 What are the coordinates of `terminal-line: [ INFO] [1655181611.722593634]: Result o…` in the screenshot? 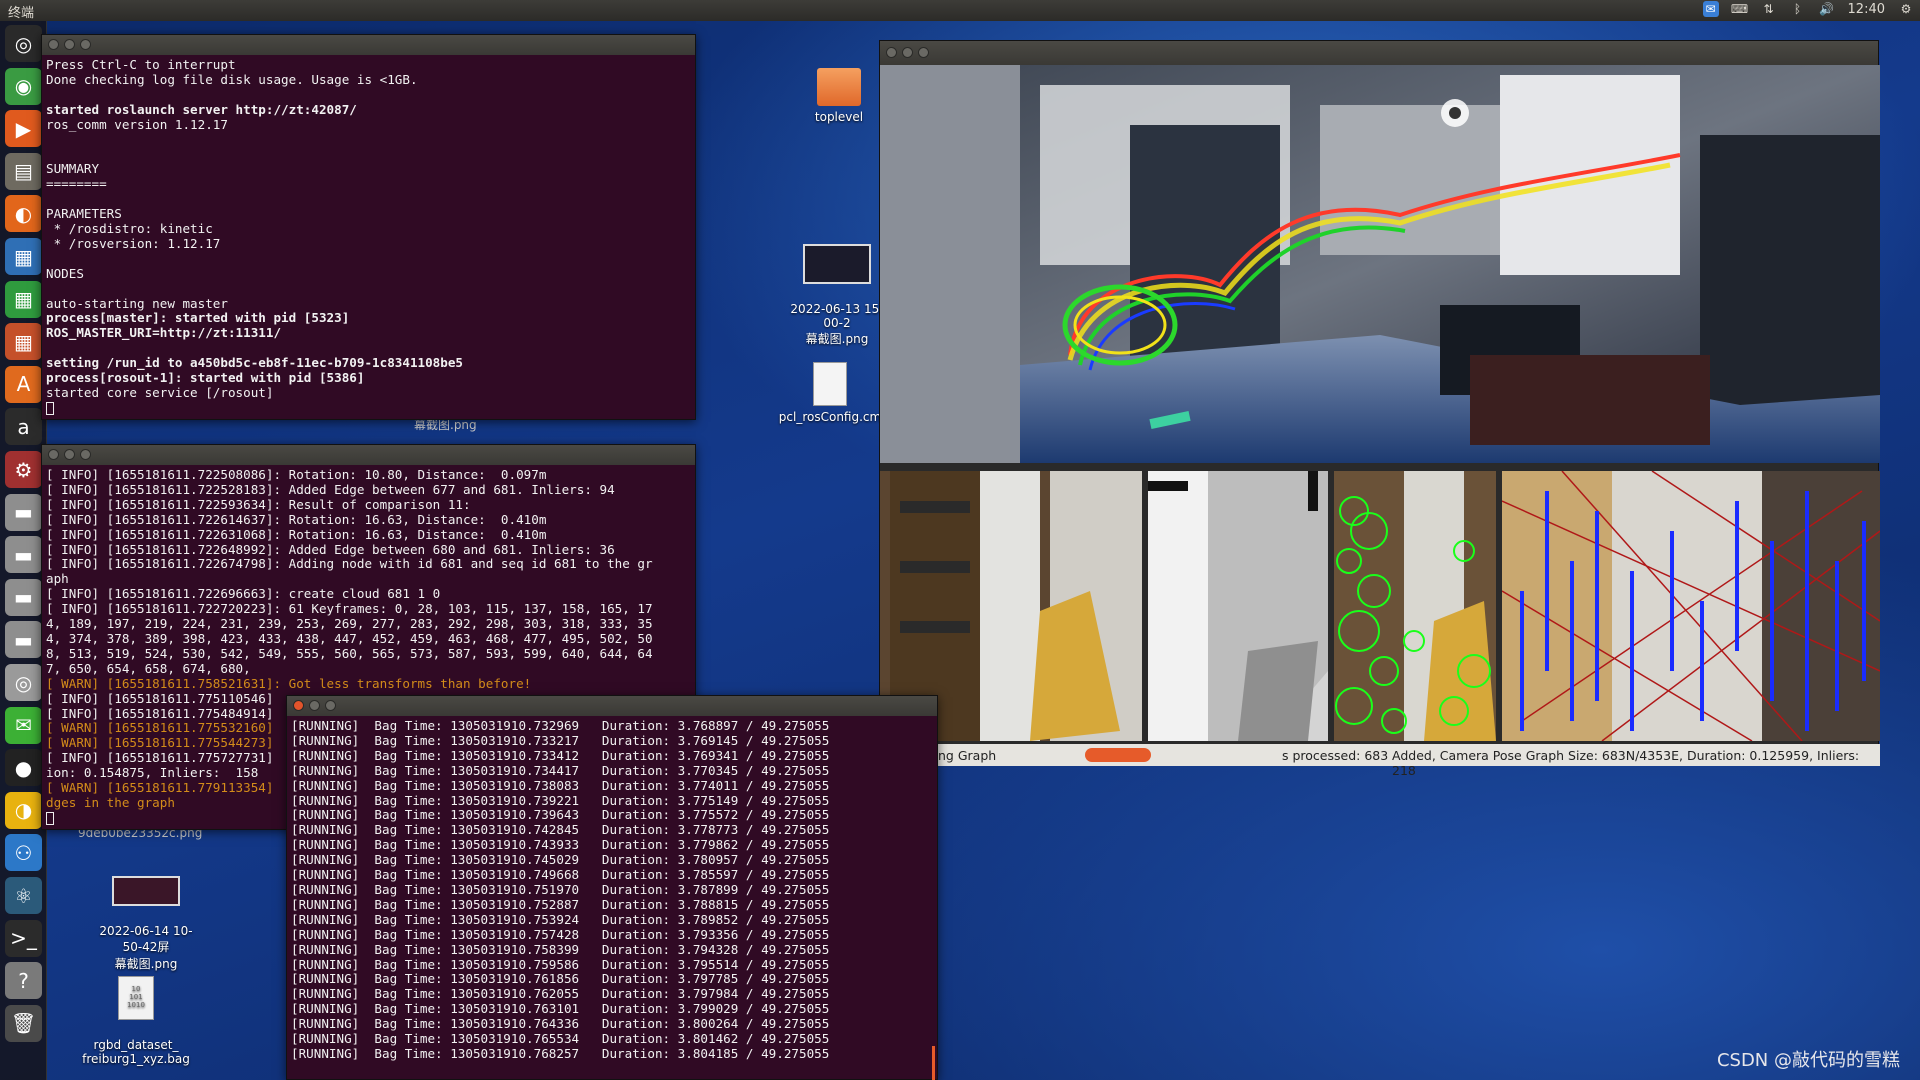 It's located at (258, 504).